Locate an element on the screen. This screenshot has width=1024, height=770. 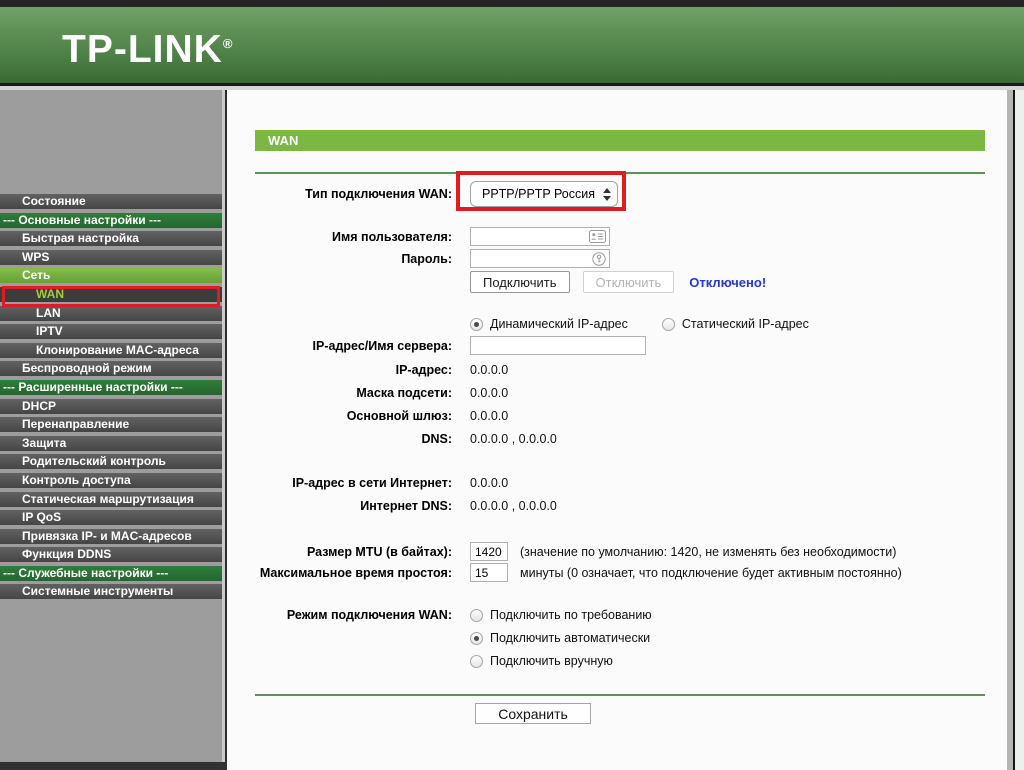
sidebar-item-ddns: Функция DDNS is located at coordinates (111, 555).